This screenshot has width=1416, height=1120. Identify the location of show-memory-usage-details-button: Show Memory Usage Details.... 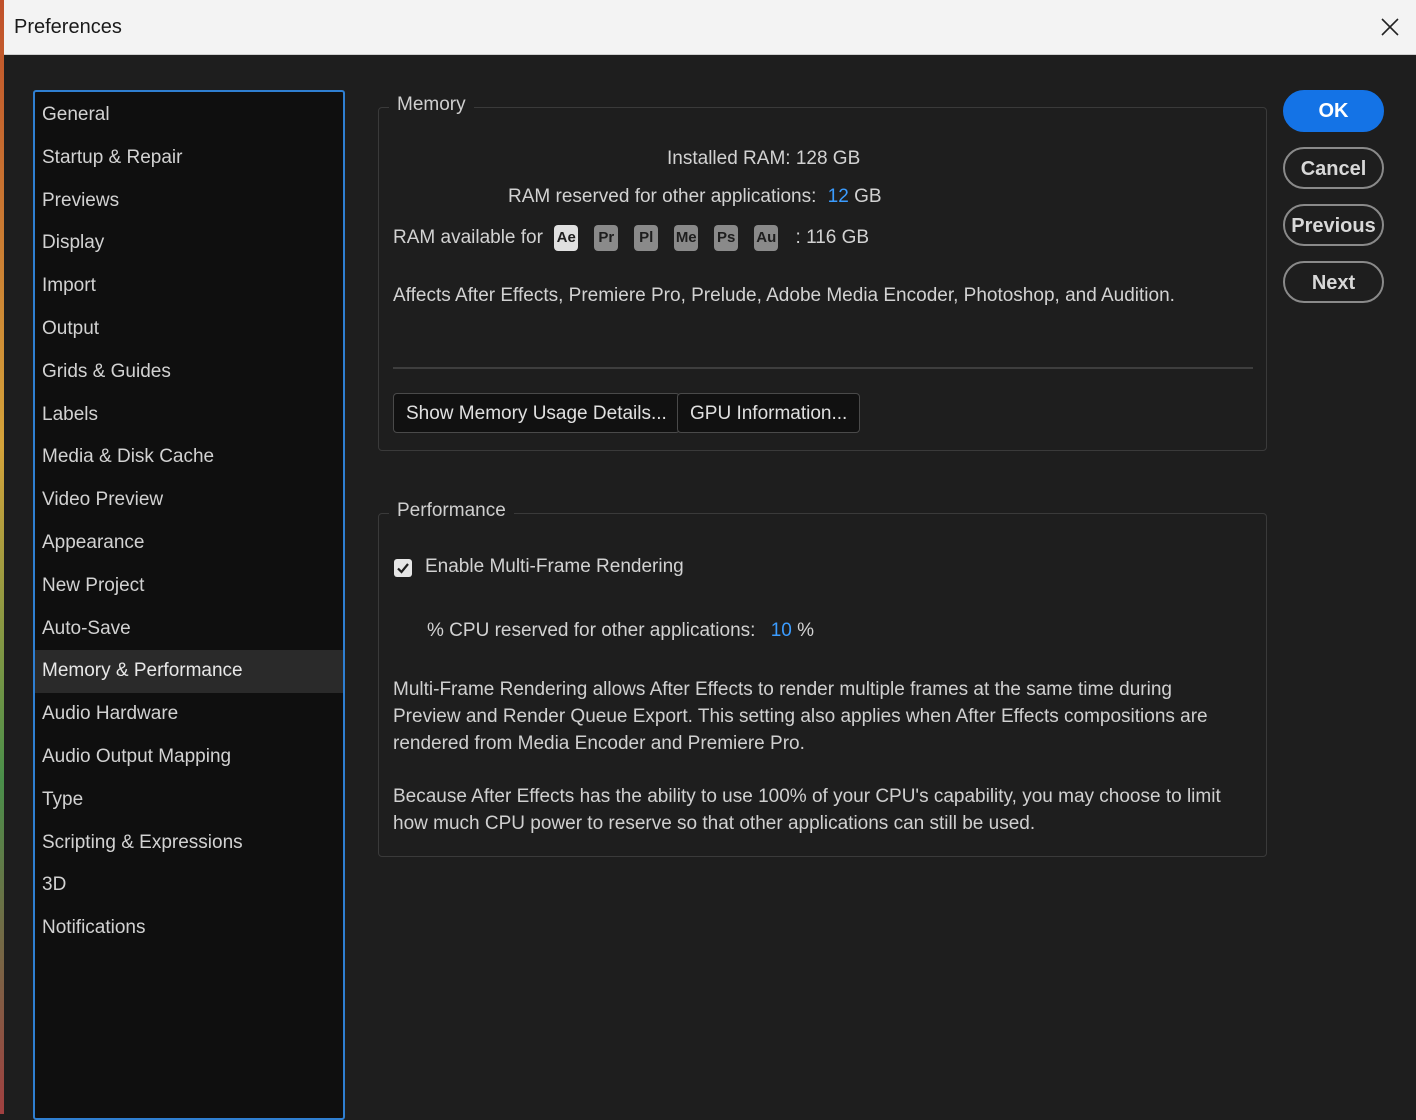
(536, 413).